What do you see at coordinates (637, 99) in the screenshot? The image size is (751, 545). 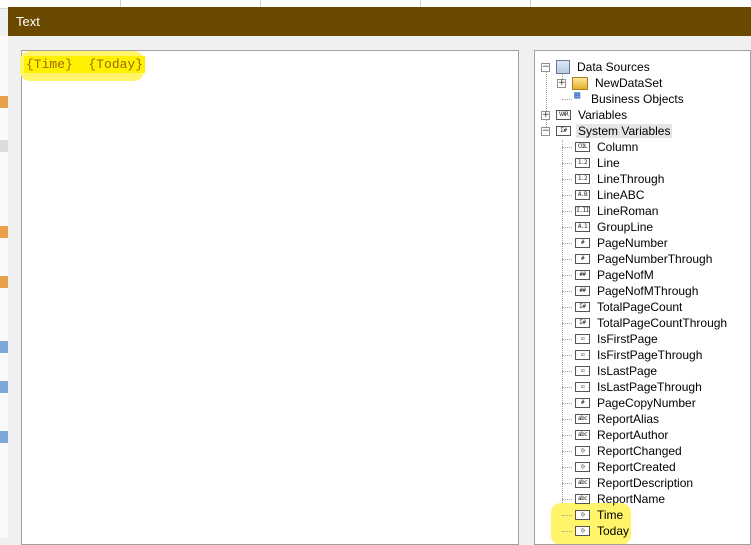 I see `tree-node-label: Business Objects` at bounding box center [637, 99].